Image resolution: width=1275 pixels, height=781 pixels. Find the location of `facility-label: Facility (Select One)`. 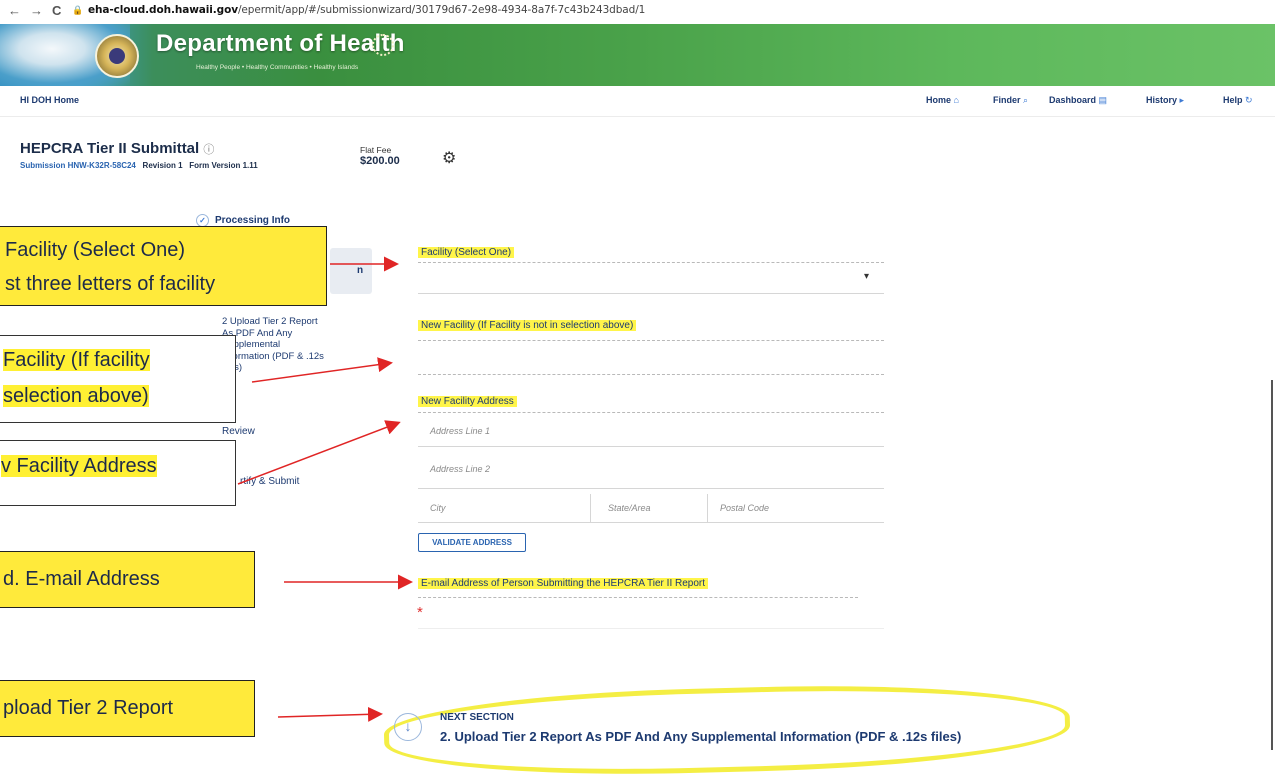

facility-label: Facility (Select One) is located at coordinates (466, 252).